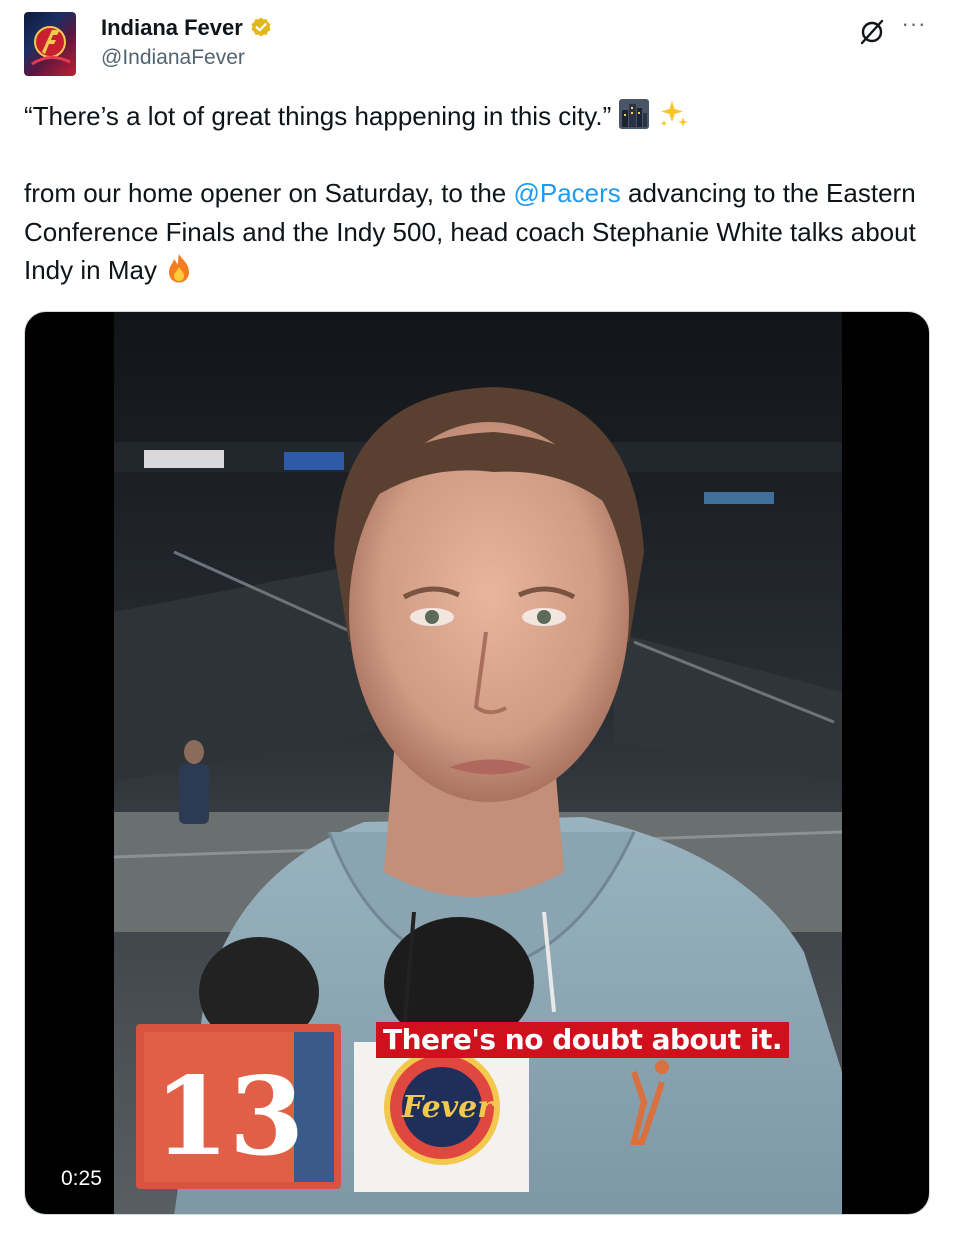 The height and width of the screenshot is (1244, 954). I want to click on mic-flag-channel: 13, so click(229, 1117).